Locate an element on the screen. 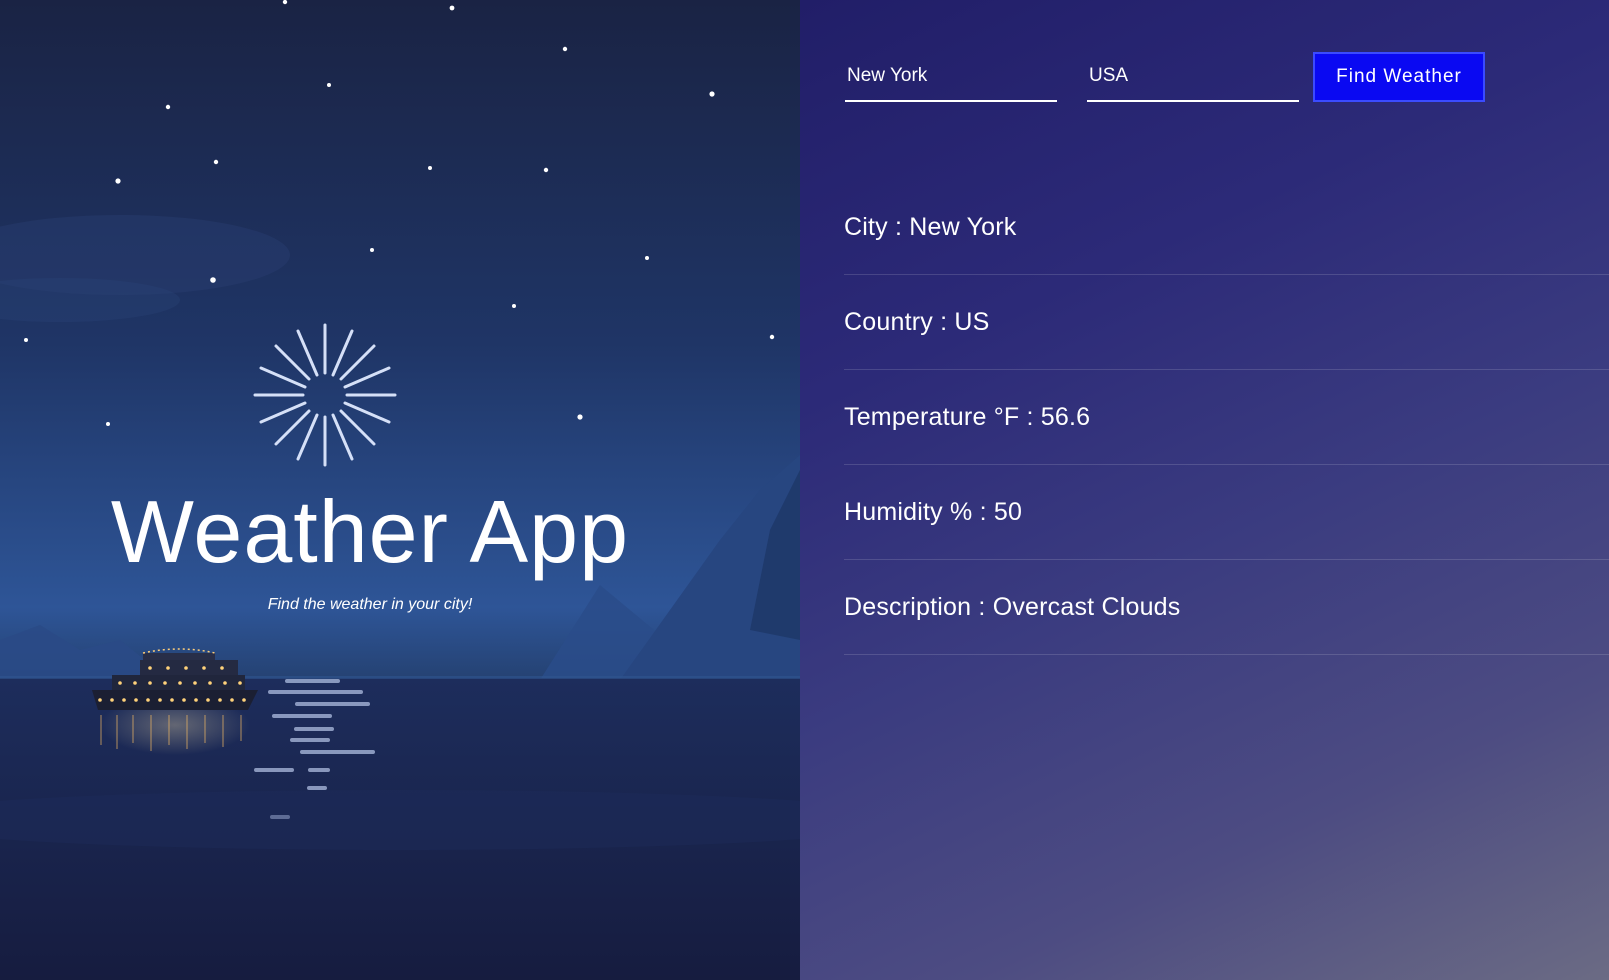  result-value: 50 is located at coordinates (1008, 511).